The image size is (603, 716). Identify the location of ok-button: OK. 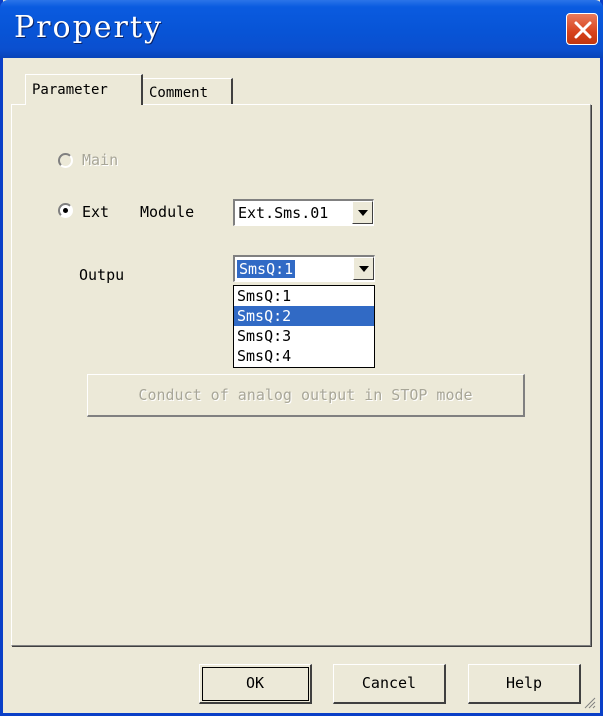
(255, 684).